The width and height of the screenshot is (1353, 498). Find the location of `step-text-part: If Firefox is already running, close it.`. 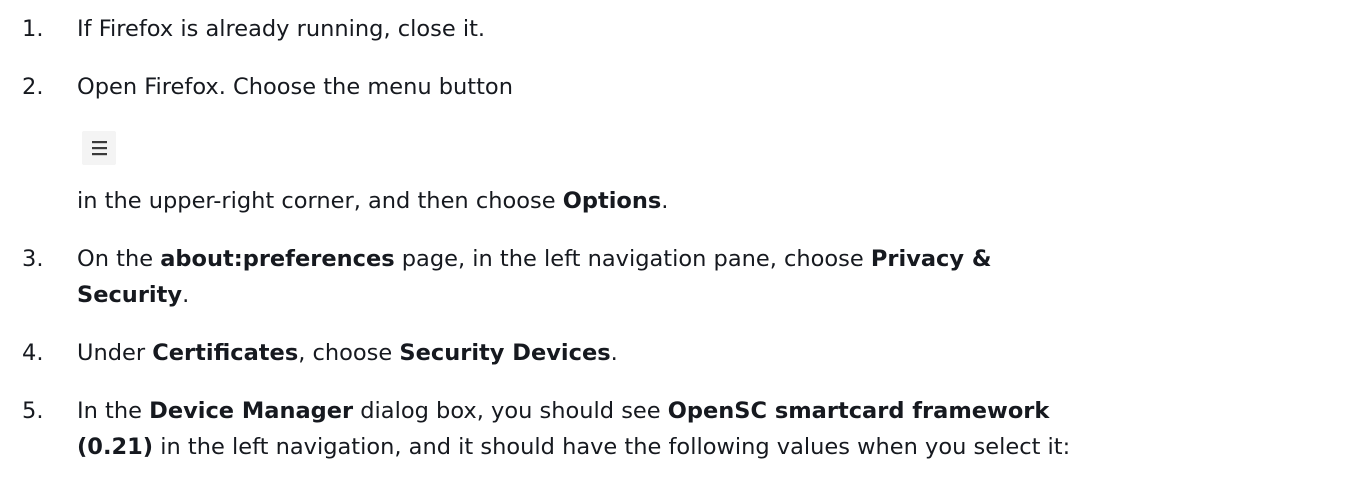

step-text-part: If Firefox is already running, close it. is located at coordinates (281, 29).